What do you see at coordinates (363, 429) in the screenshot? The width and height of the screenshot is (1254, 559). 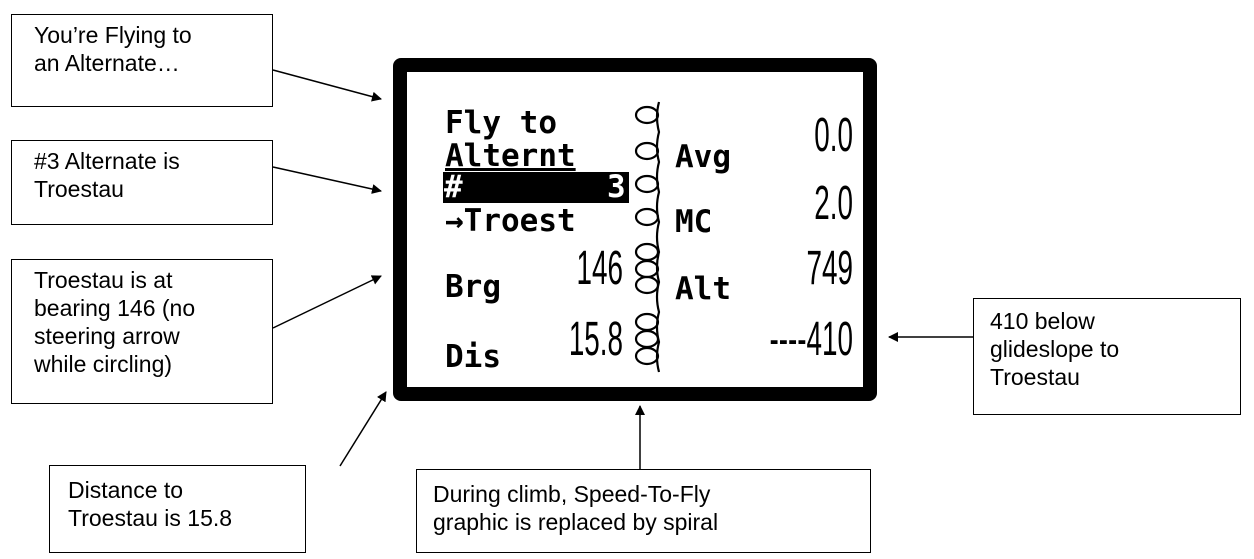 I see `arrow-distance` at bounding box center [363, 429].